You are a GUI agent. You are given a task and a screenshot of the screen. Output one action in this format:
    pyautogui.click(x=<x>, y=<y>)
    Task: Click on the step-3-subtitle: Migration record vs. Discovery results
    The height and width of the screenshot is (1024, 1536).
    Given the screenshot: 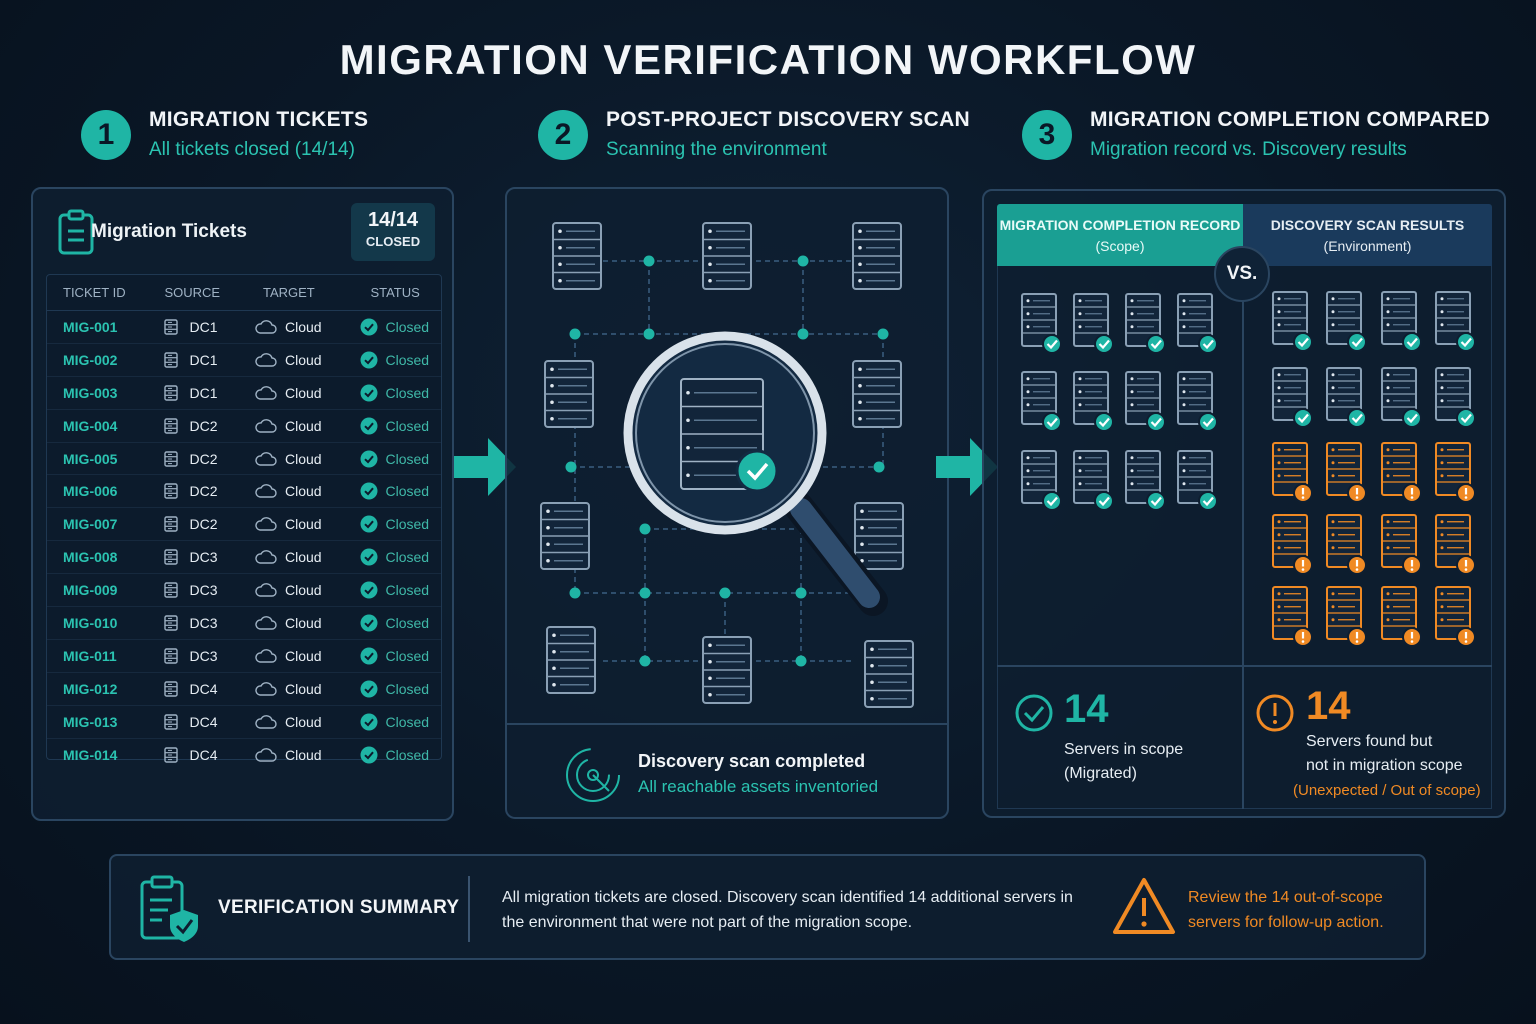 What is the action you would take?
    pyautogui.click(x=1248, y=149)
    